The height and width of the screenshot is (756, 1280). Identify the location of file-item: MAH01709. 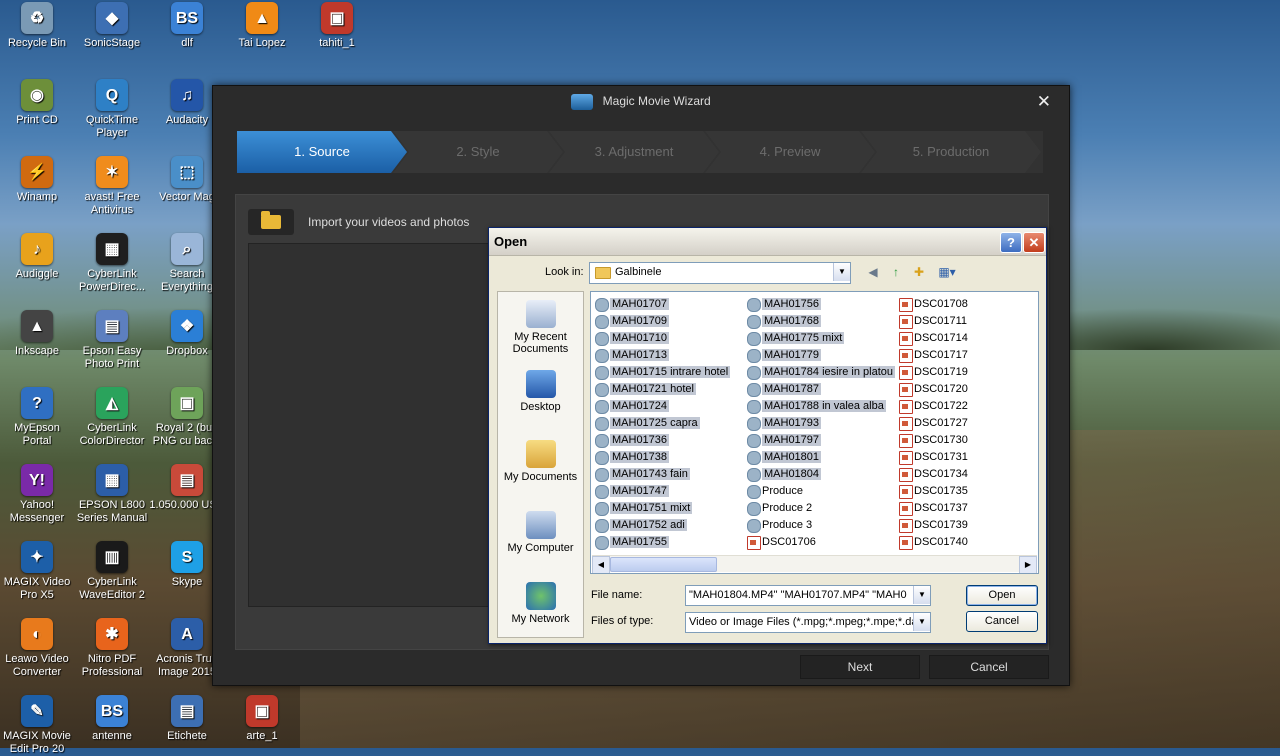
(661, 321).